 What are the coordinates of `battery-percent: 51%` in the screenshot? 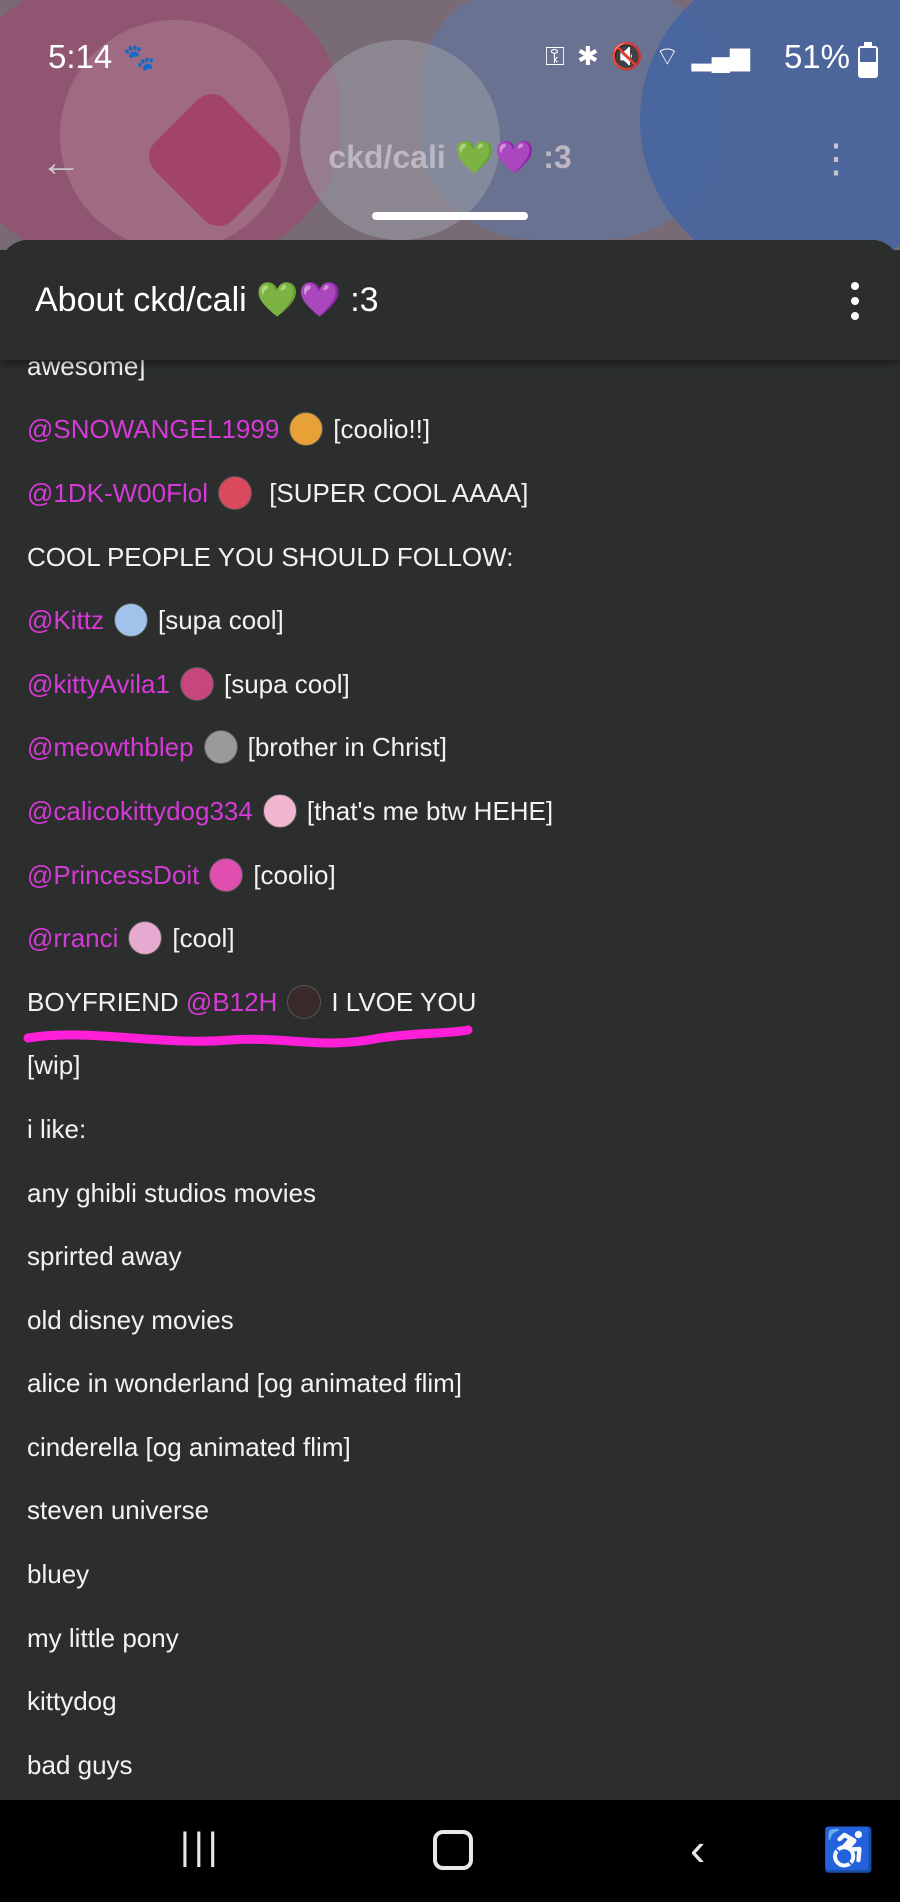 It's located at (816, 56).